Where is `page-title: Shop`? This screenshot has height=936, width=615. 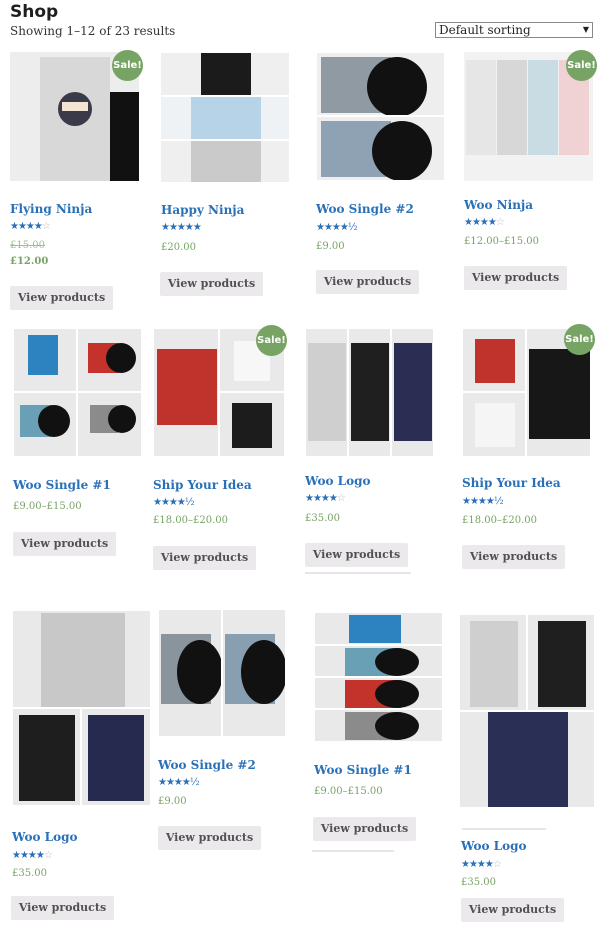 page-title: Shop is located at coordinates (34, 12).